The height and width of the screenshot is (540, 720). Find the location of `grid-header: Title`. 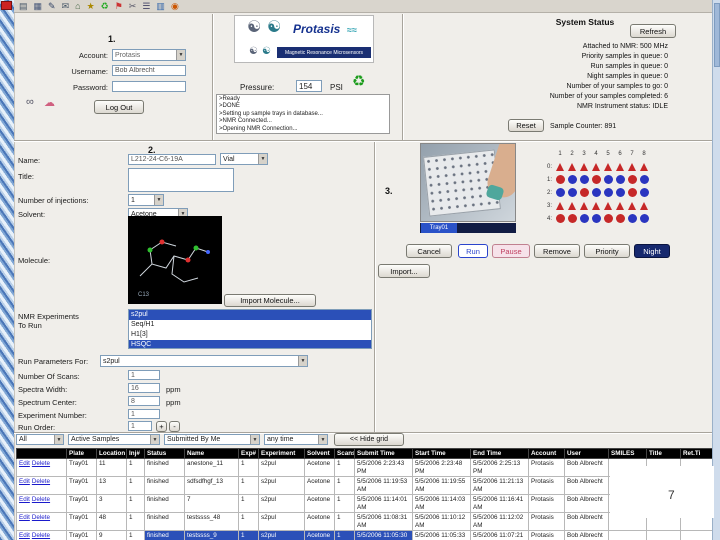

grid-header: Title is located at coordinates (663, 453).